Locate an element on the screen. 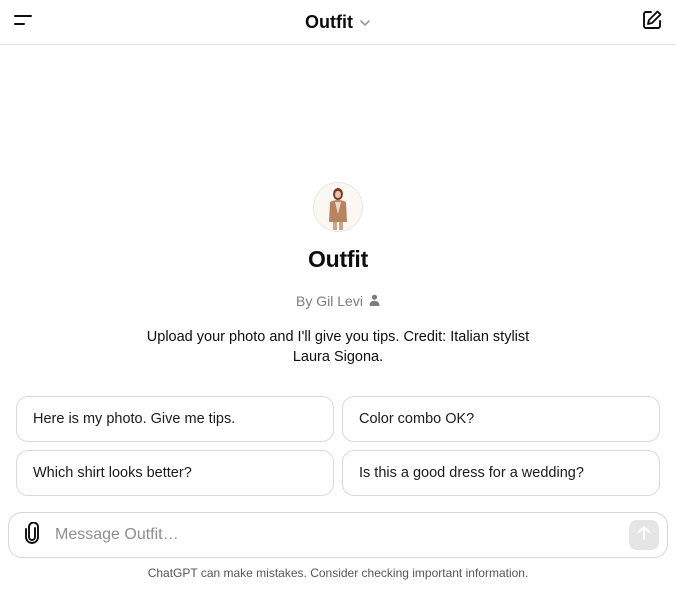 The height and width of the screenshot is (590, 676). paperclip-icon is located at coordinates (32, 535).